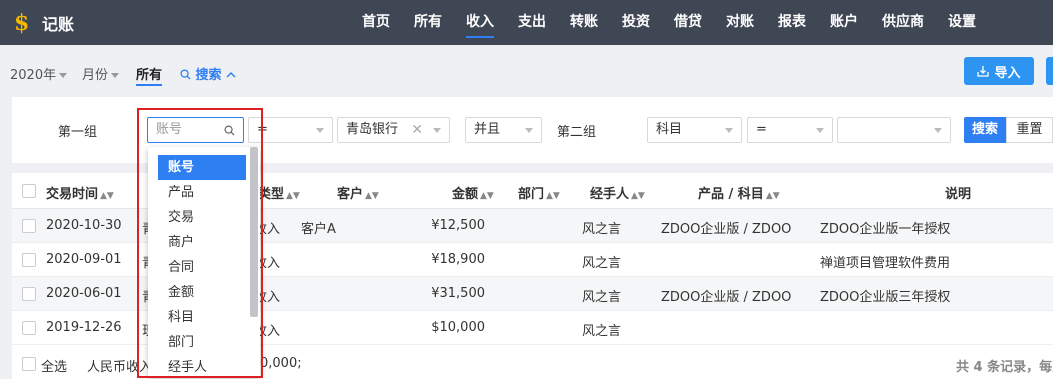 The height and width of the screenshot is (379, 1053). Describe the element at coordinates (262, 129) in the screenshot. I see `operator1-value: =` at that location.